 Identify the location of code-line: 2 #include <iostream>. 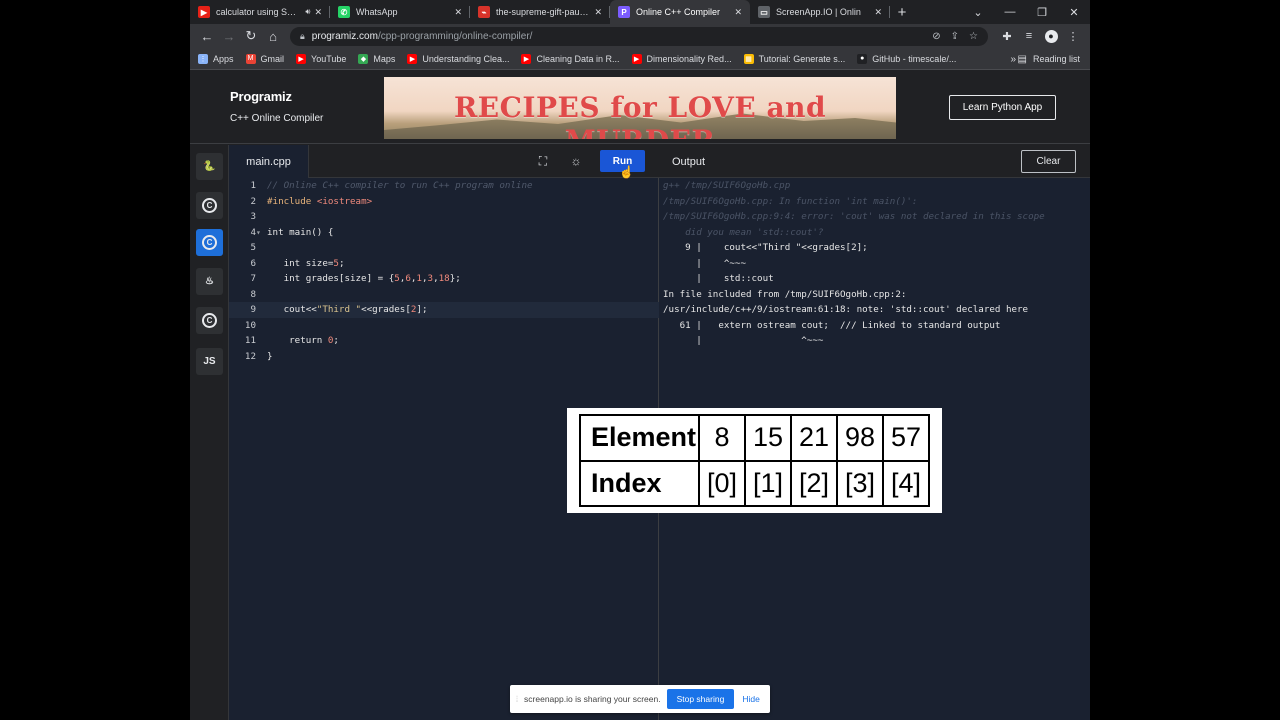
(444, 202).